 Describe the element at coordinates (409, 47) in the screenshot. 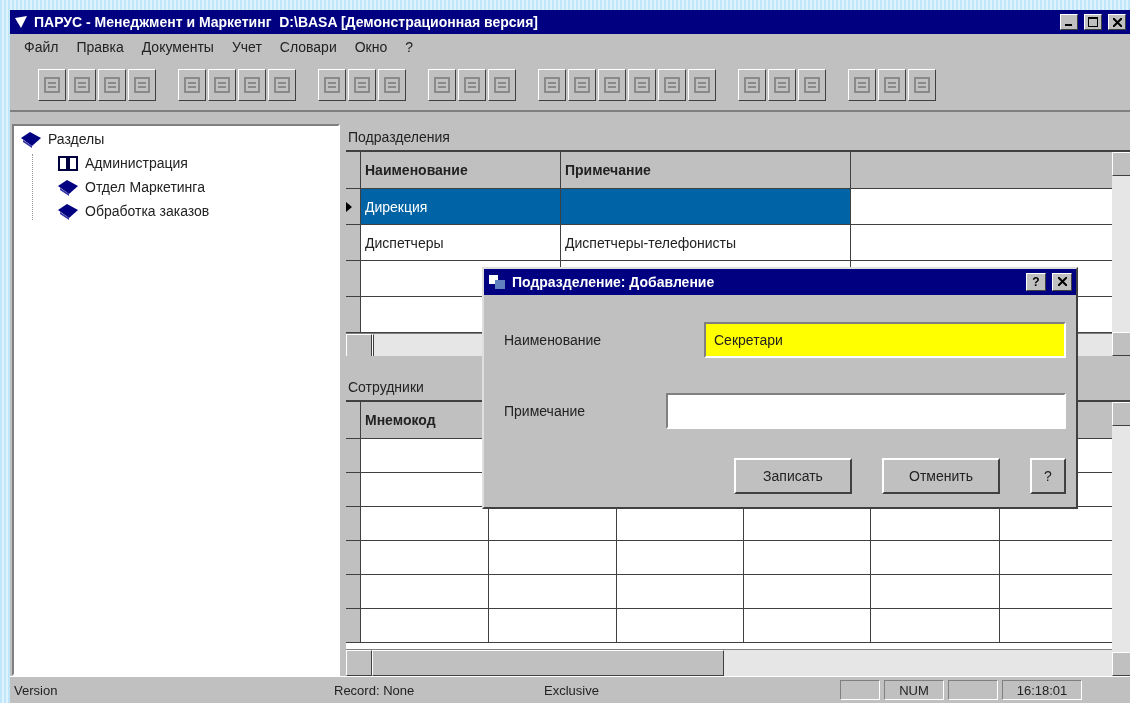

I see `menu-item: ?` at that location.